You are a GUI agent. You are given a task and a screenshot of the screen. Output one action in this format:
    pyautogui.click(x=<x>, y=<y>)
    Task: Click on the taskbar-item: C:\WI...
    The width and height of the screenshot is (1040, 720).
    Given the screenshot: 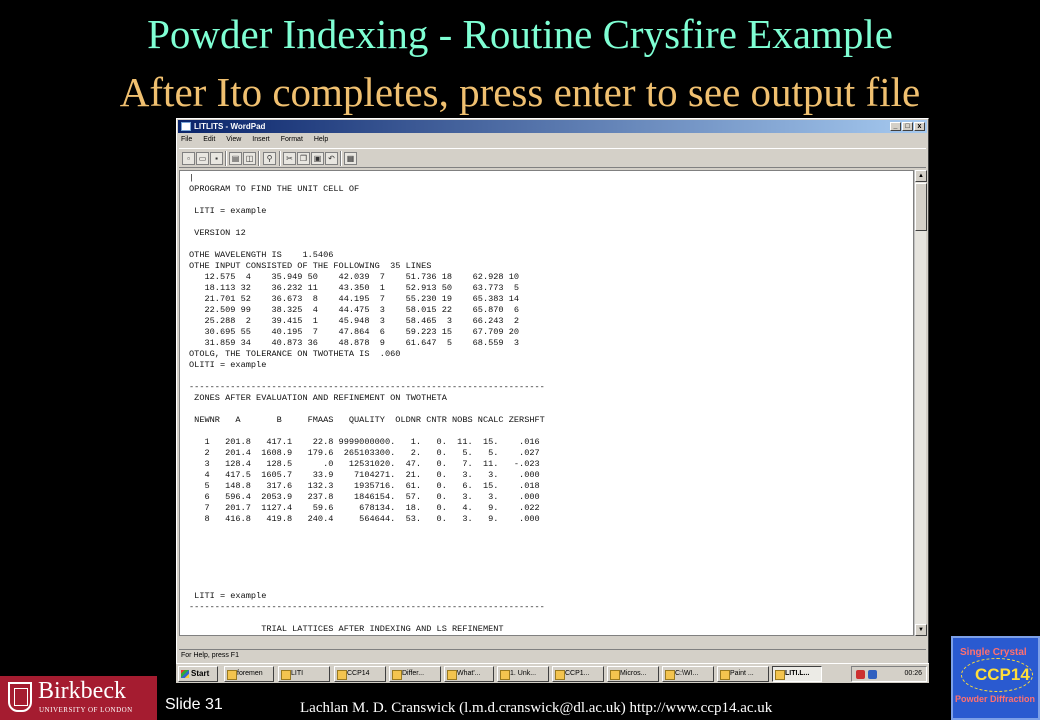 What is the action you would take?
    pyautogui.click(x=688, y=674)
    